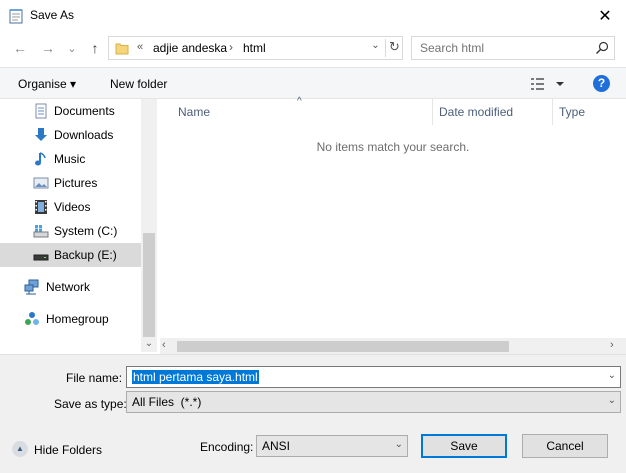 The width and height of the screenshot is (626, 473). Describe the element at coordinates (393, 112) in the screenshot. I see `column-header-row: Name Date modified Type` at that location.